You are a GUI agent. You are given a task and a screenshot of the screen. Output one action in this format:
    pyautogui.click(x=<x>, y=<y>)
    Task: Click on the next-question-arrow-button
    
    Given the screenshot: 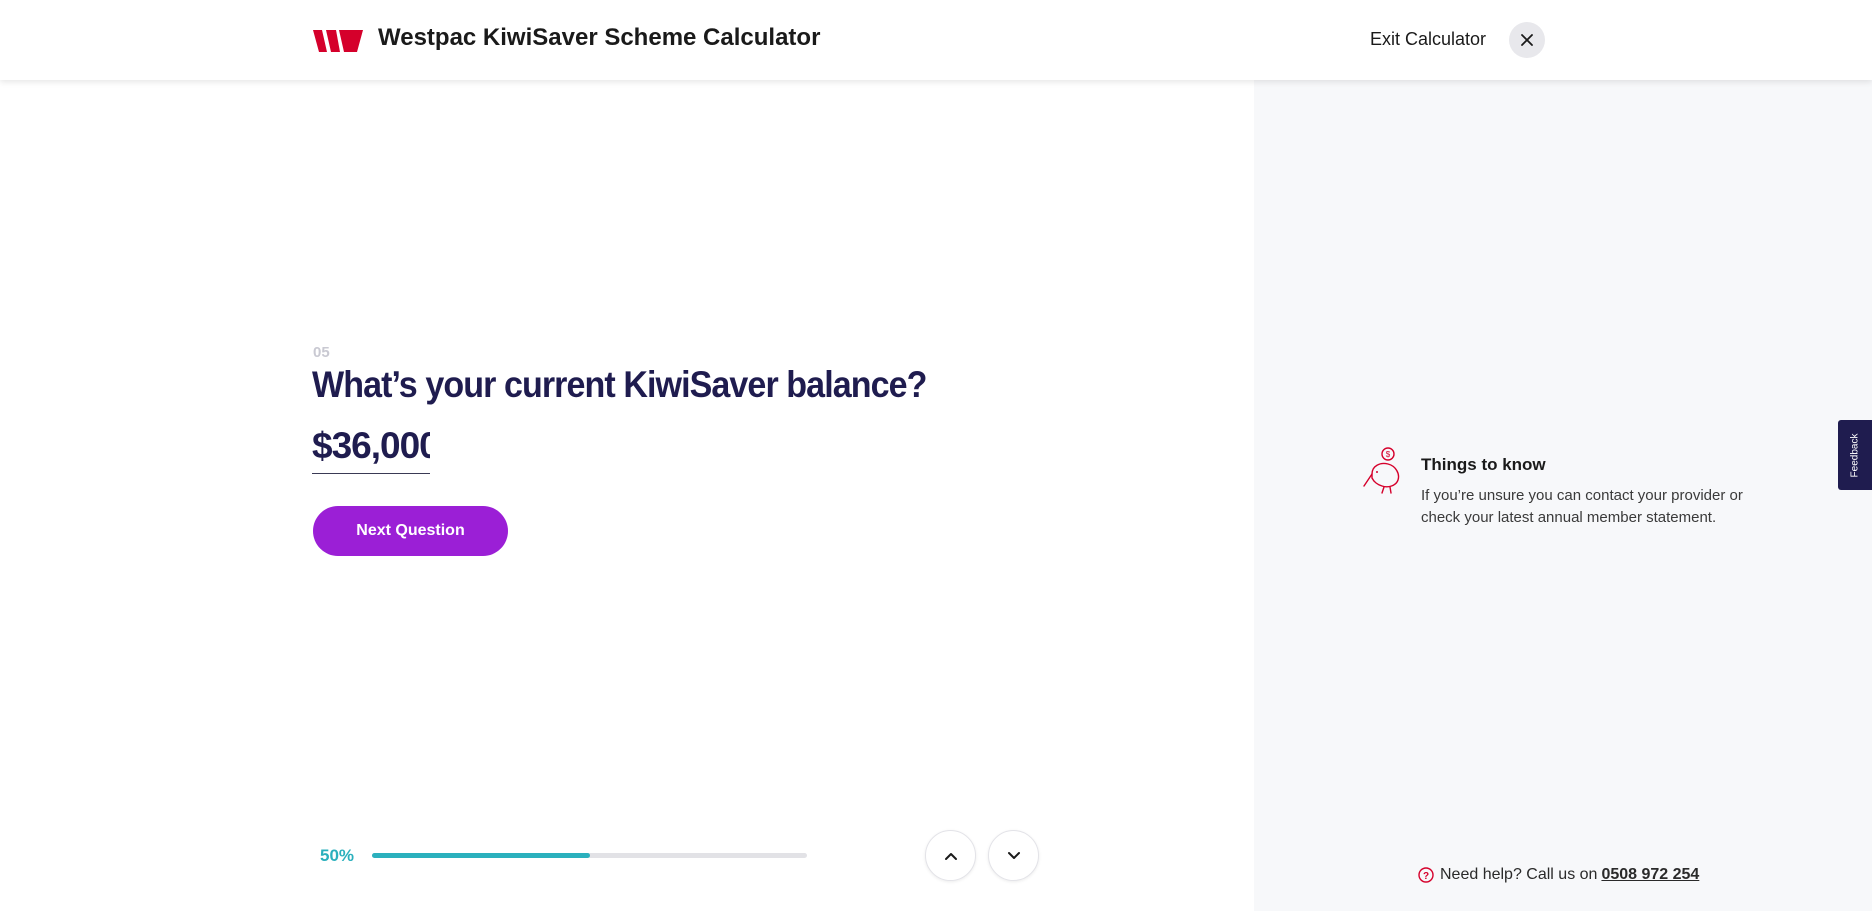 What is the action you would take?
    pyautogui.click(x=1013, y=855)
    